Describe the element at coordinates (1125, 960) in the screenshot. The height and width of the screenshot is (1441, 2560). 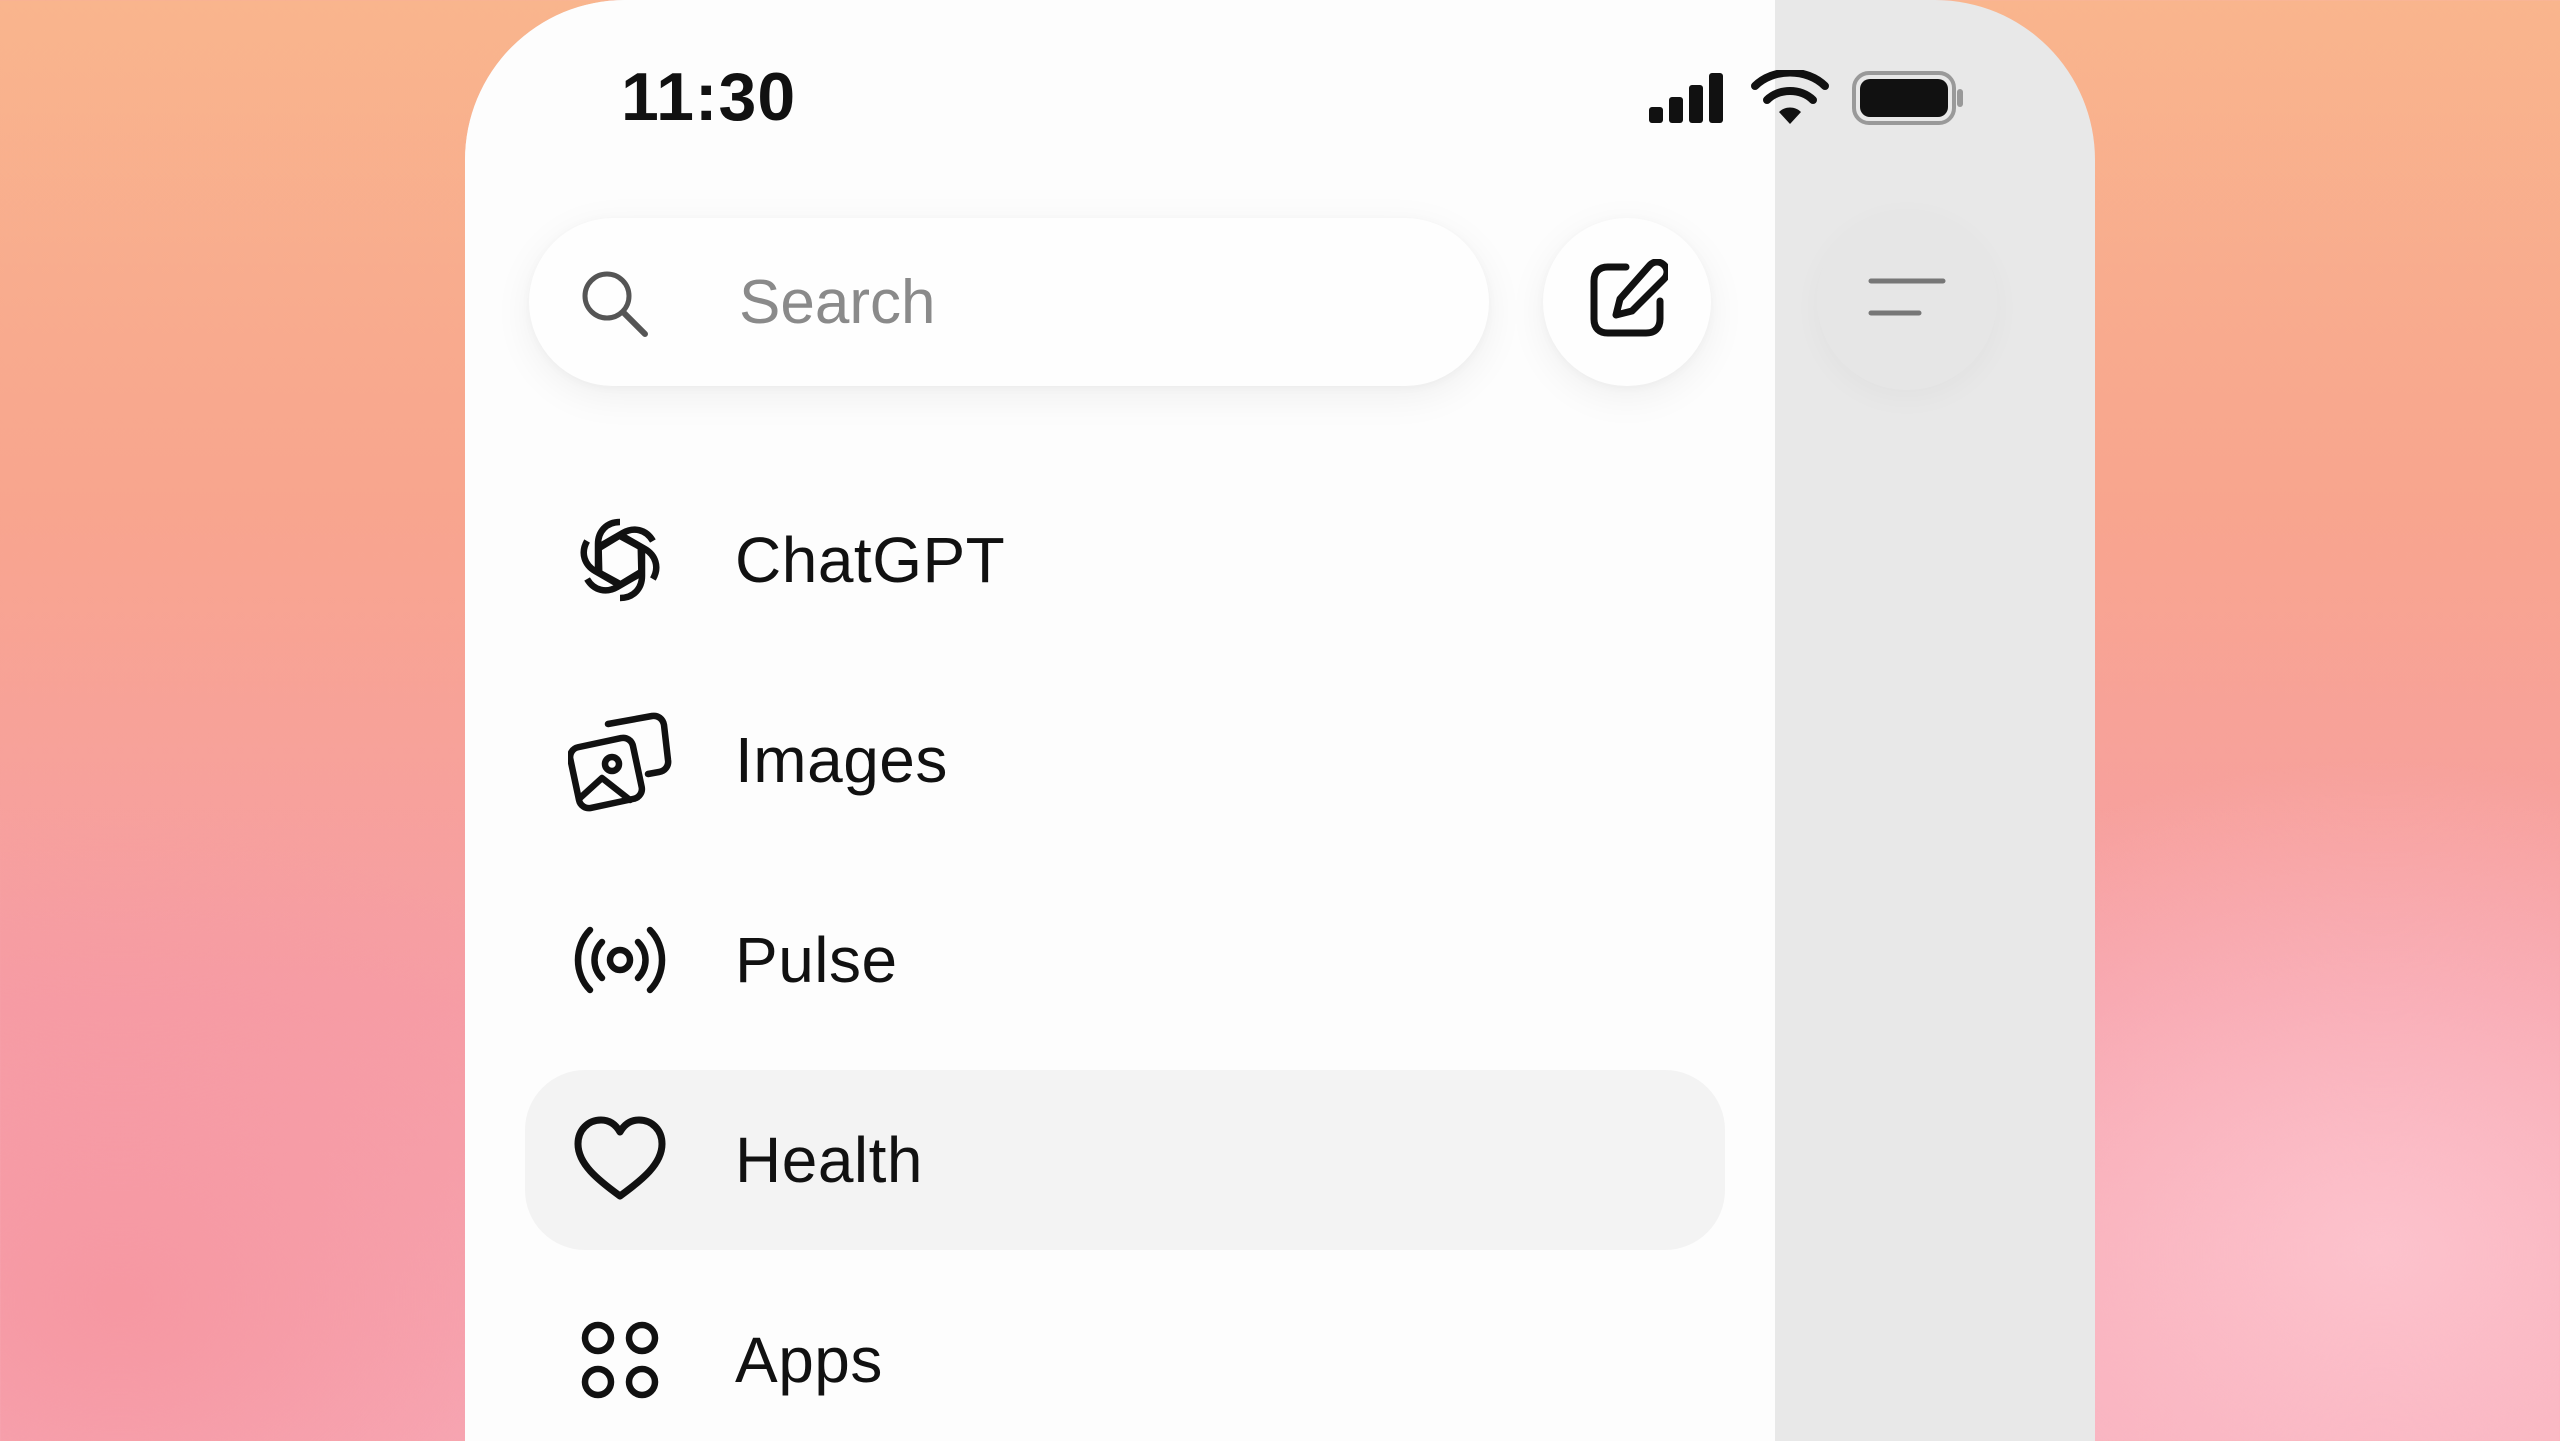
I see `nav-item-pulse: Pulse` at that location.